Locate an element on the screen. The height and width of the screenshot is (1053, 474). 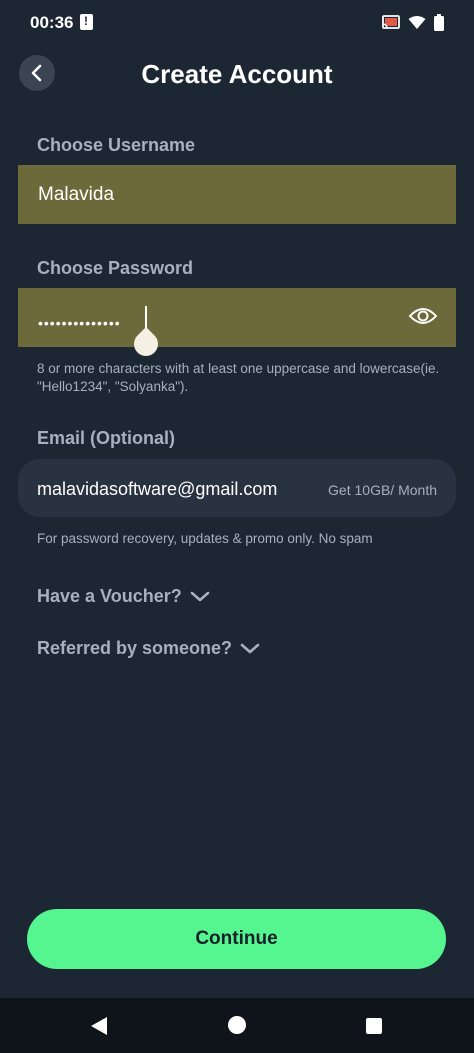
password-field: •••••••••••••• is located at coordinates (237, 324).